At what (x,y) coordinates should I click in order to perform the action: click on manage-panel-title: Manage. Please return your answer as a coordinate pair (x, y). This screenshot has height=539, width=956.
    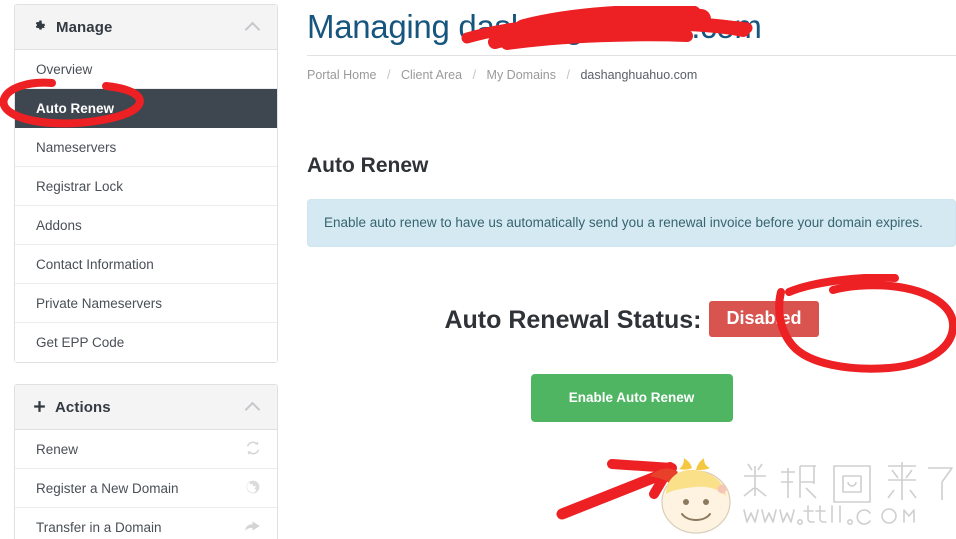
    Looking at the image, I should click on (84, 27).